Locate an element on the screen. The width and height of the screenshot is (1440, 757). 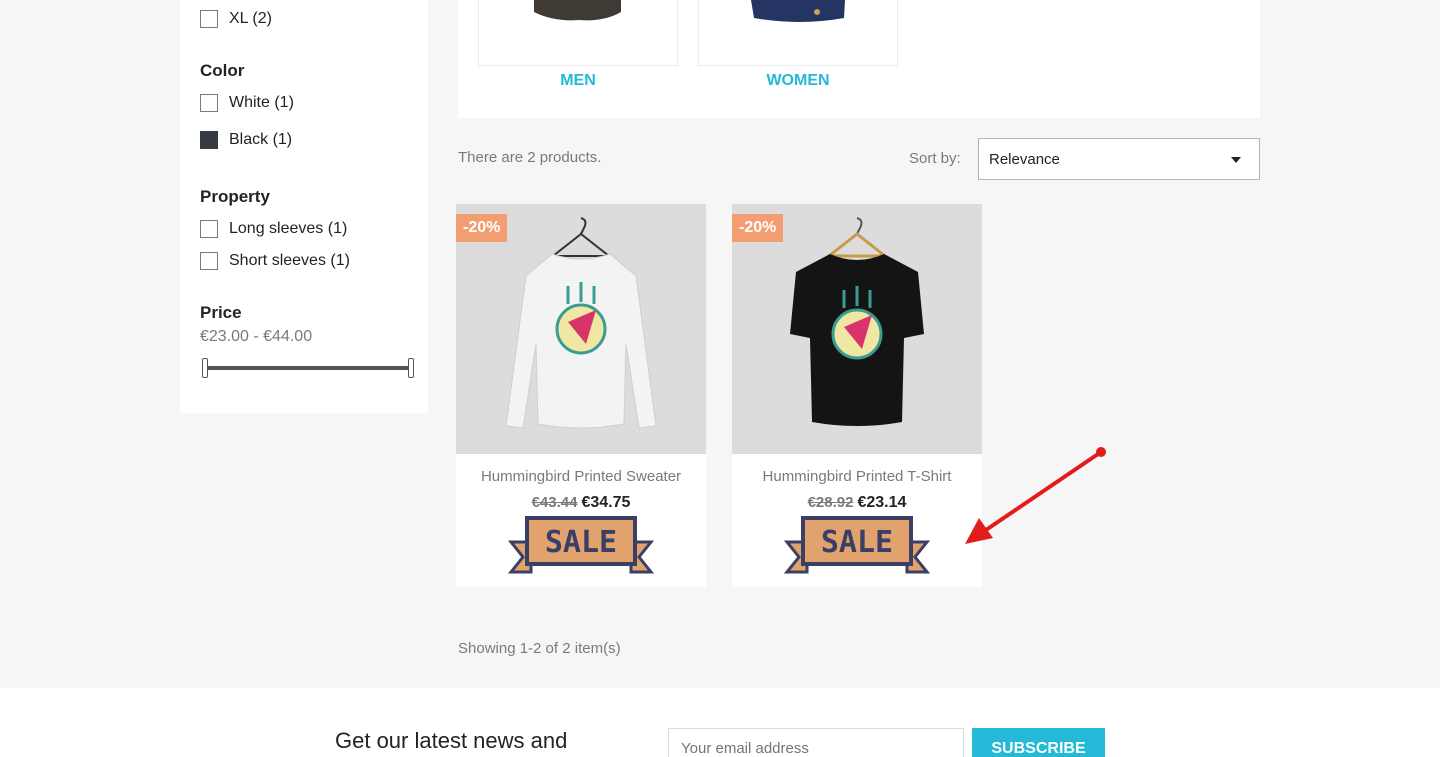
product-price: €28.92 €23.14 is located at coordinates (857, 503).